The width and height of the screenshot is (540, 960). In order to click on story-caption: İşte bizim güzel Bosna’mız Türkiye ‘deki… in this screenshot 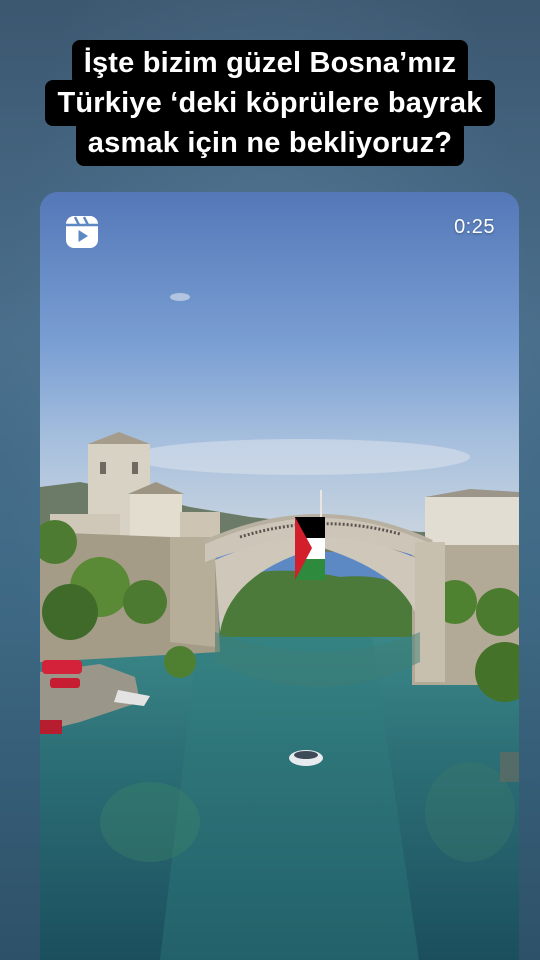, I will do `click(270, 103)`.